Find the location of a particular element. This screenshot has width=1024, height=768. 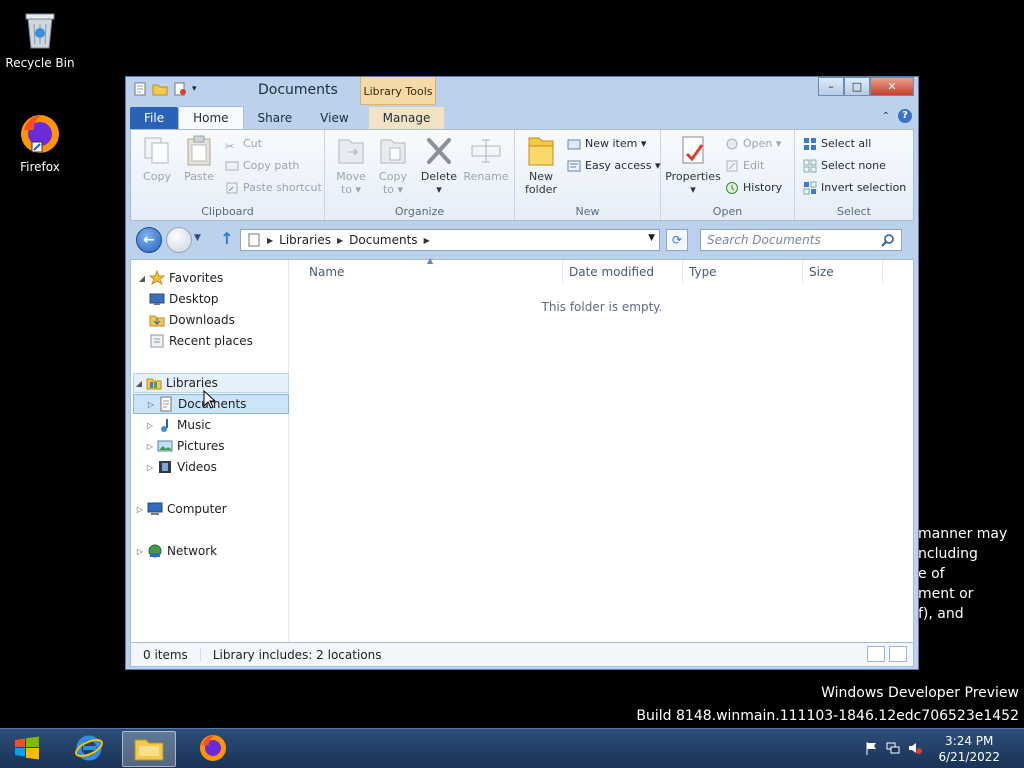

tab-home: Home is located at coordinates (211, 117).